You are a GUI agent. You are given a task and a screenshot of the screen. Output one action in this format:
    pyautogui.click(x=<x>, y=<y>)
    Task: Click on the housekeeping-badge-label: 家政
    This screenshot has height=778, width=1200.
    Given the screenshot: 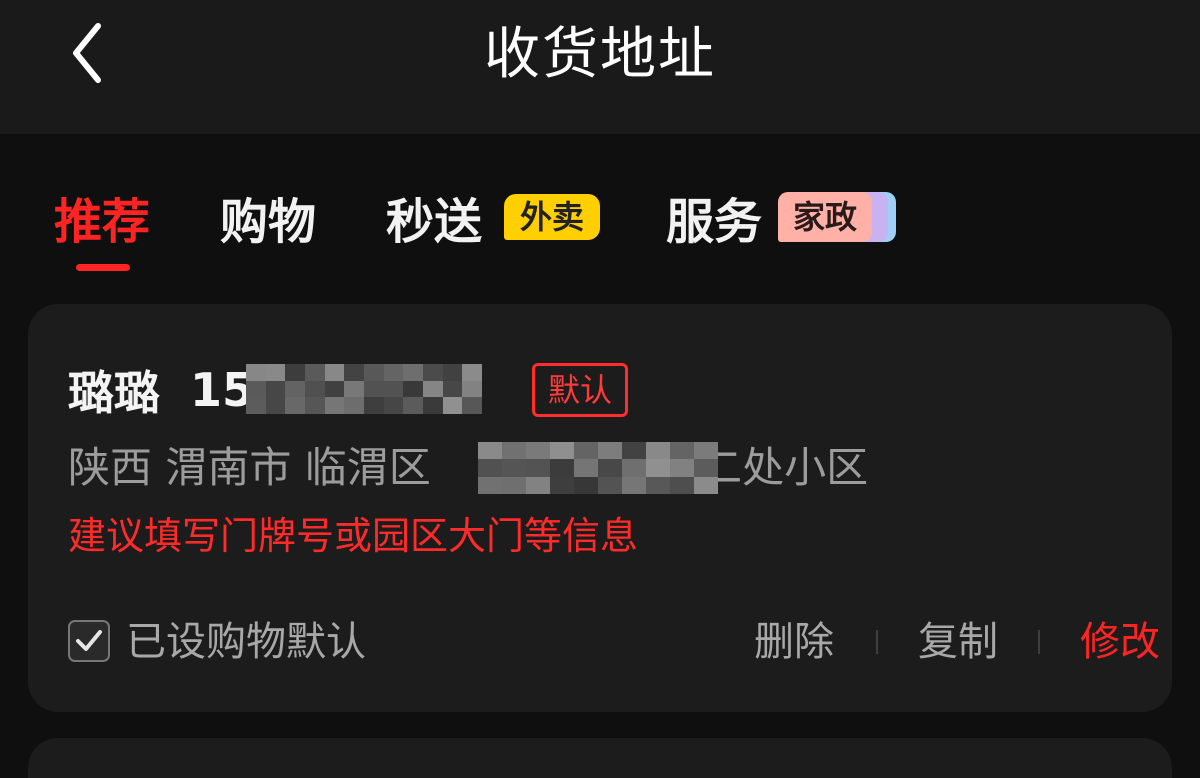 What is the action you would take?
    pyautogui.click(x=825, y=217)
    